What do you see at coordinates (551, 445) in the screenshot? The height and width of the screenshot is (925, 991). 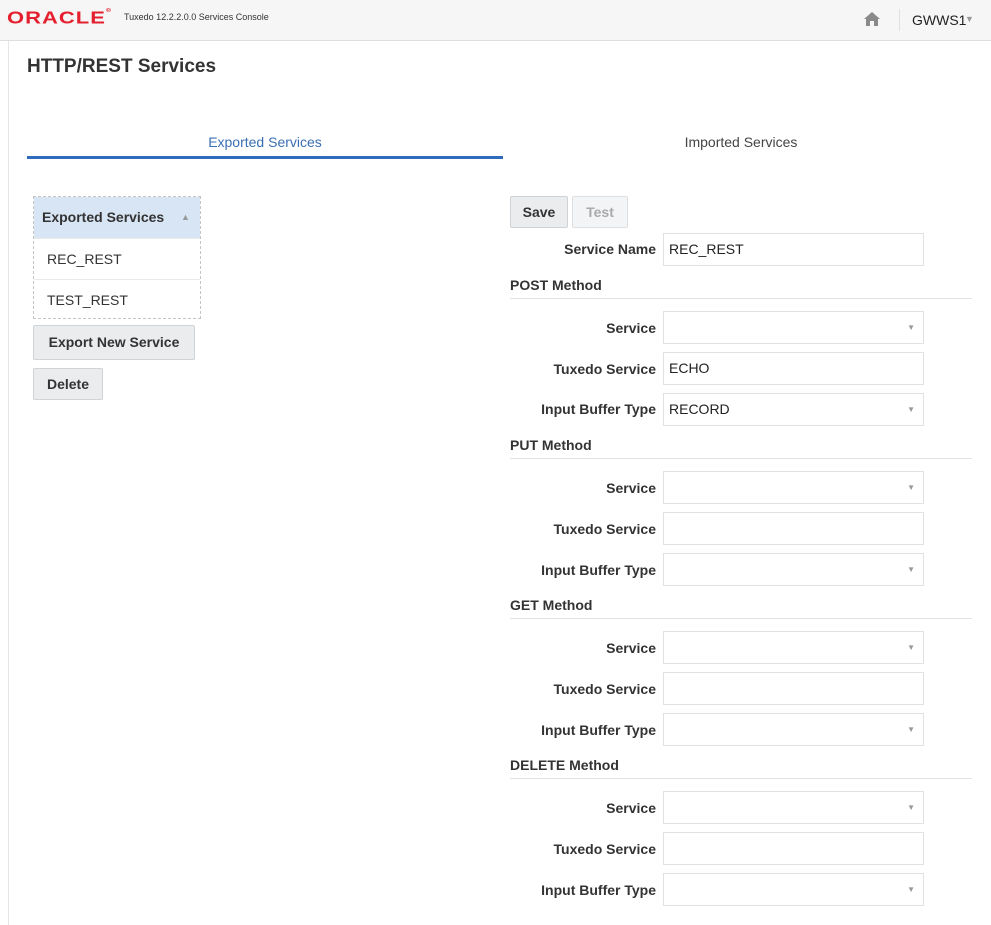 I see `put-method-heading: PUT Method` at bounding box center [551, 445].